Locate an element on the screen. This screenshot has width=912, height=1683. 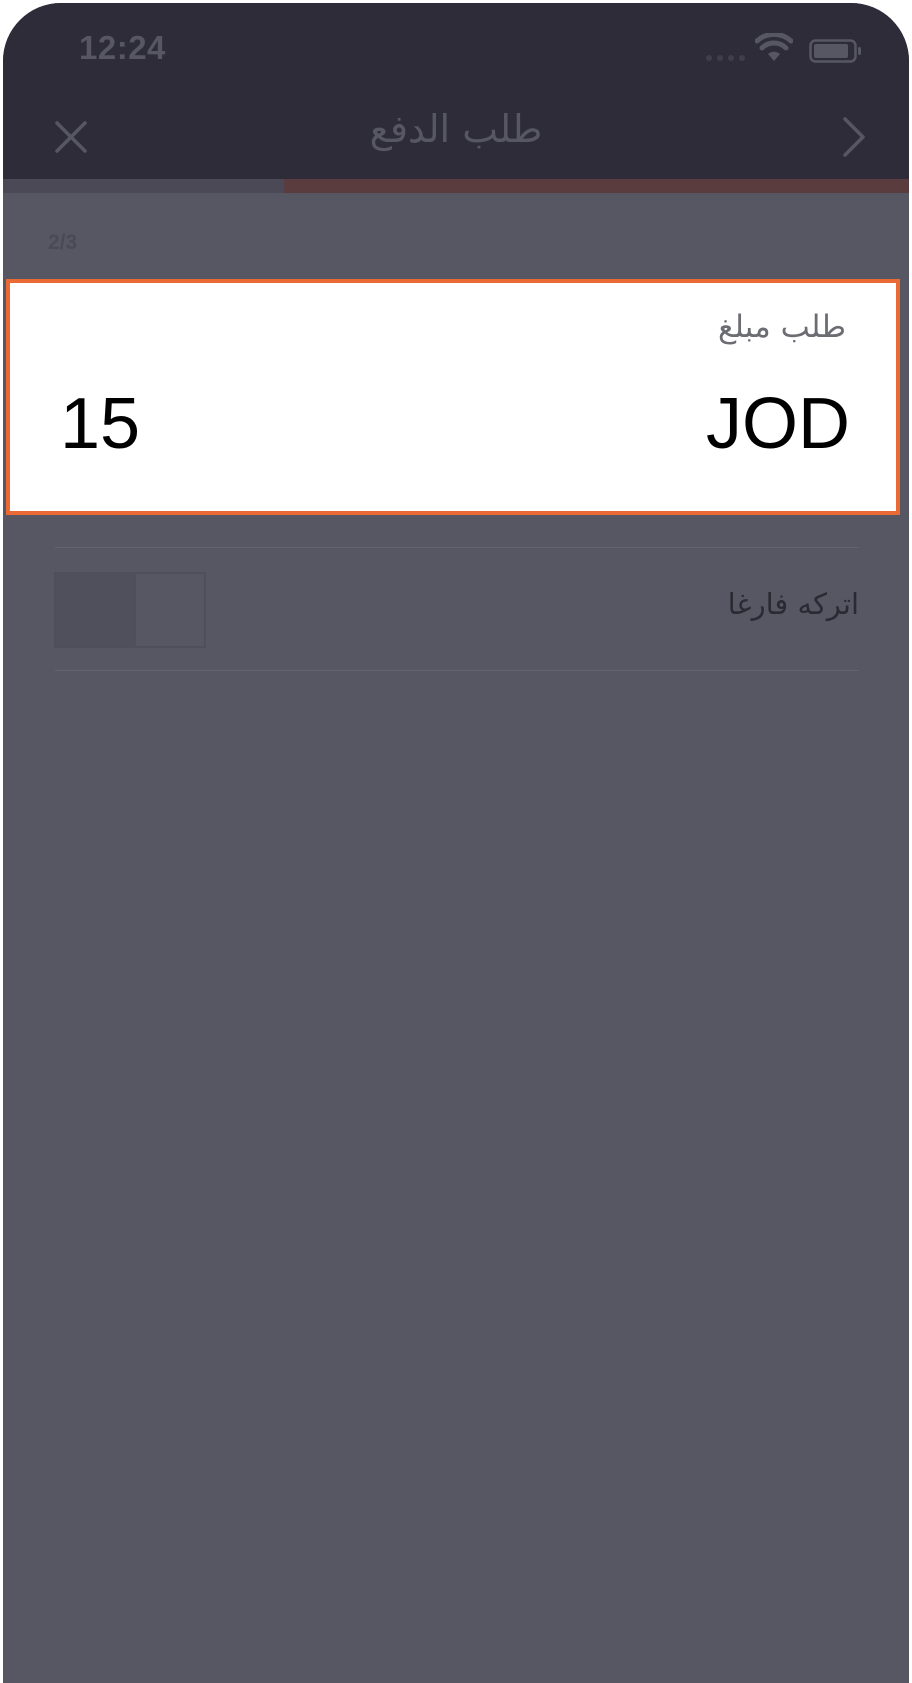
status-bar: 12:24 is located at coordinates (456, 51).